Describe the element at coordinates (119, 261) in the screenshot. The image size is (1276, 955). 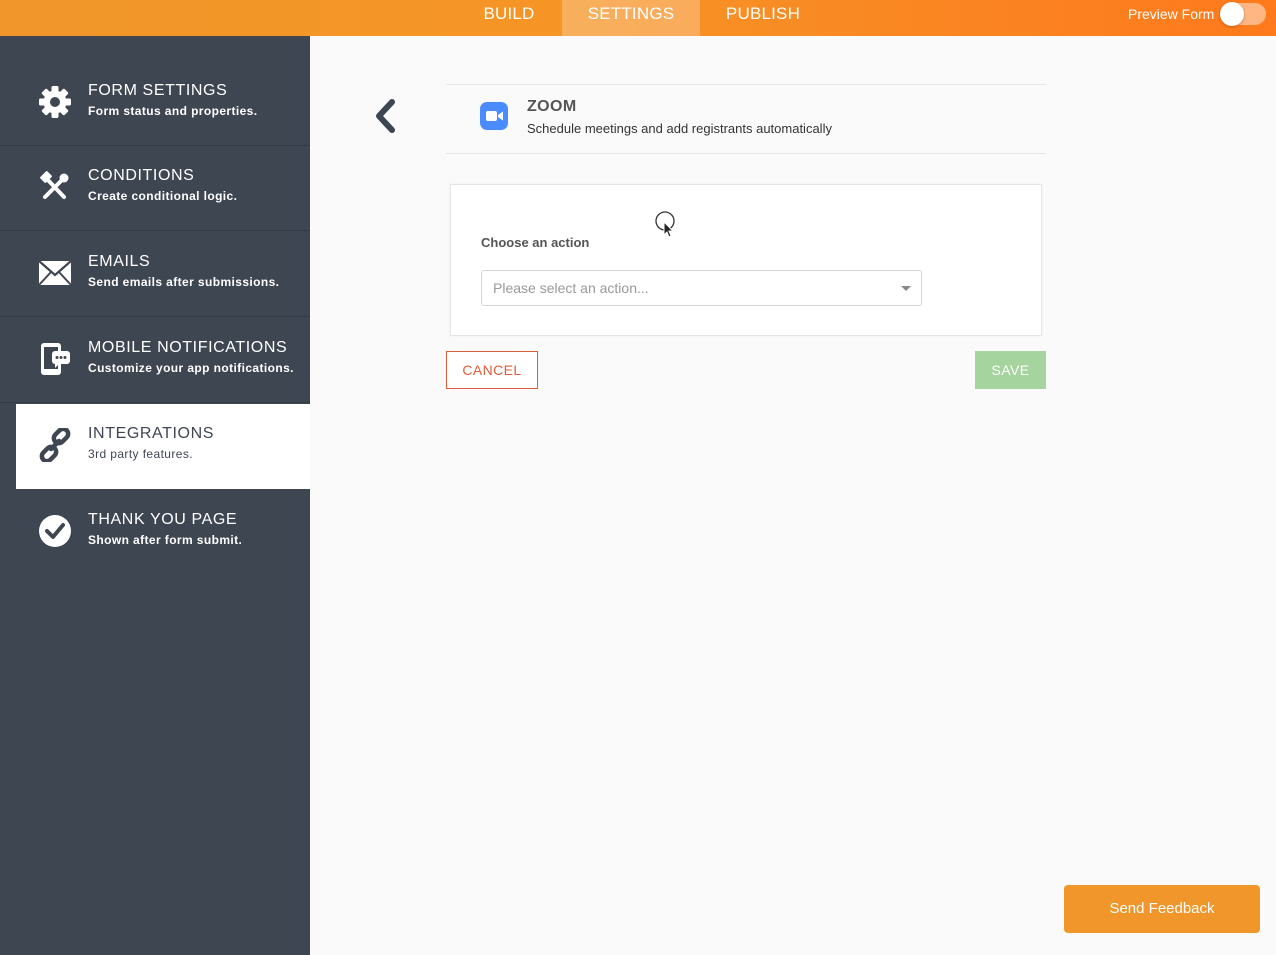
I see `sidebar-item-title: EMAILS` at that location.